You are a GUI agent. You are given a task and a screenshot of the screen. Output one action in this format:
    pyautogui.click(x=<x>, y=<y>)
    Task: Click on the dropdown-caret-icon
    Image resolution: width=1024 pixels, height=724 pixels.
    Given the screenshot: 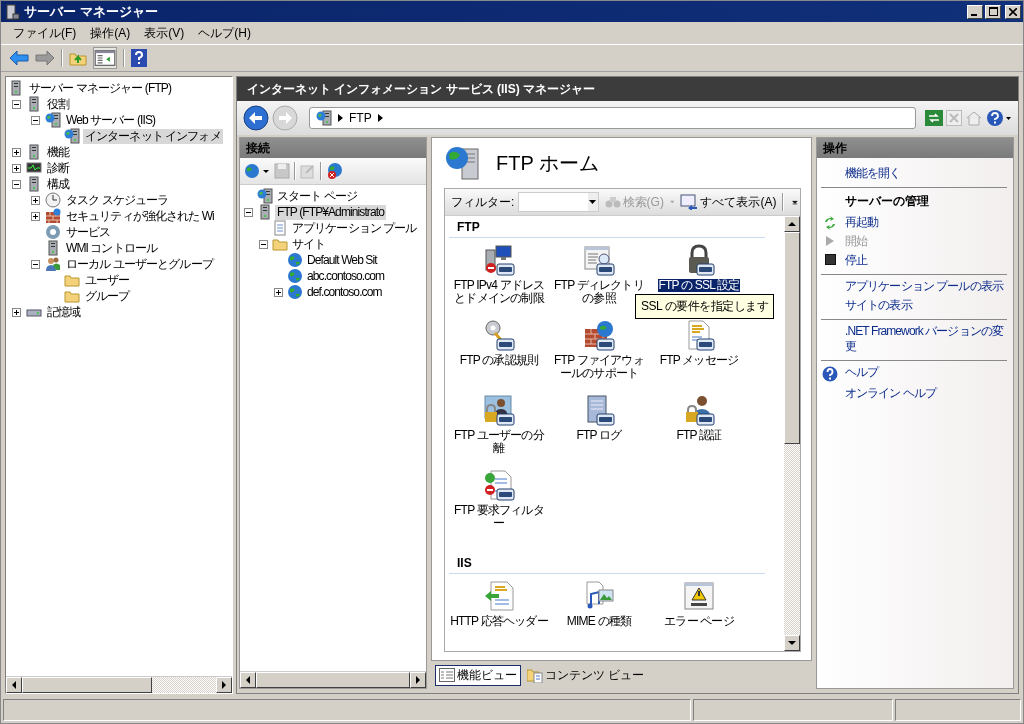 What is the action you would take?
    pyautogui.click(x=593, y=202)
    